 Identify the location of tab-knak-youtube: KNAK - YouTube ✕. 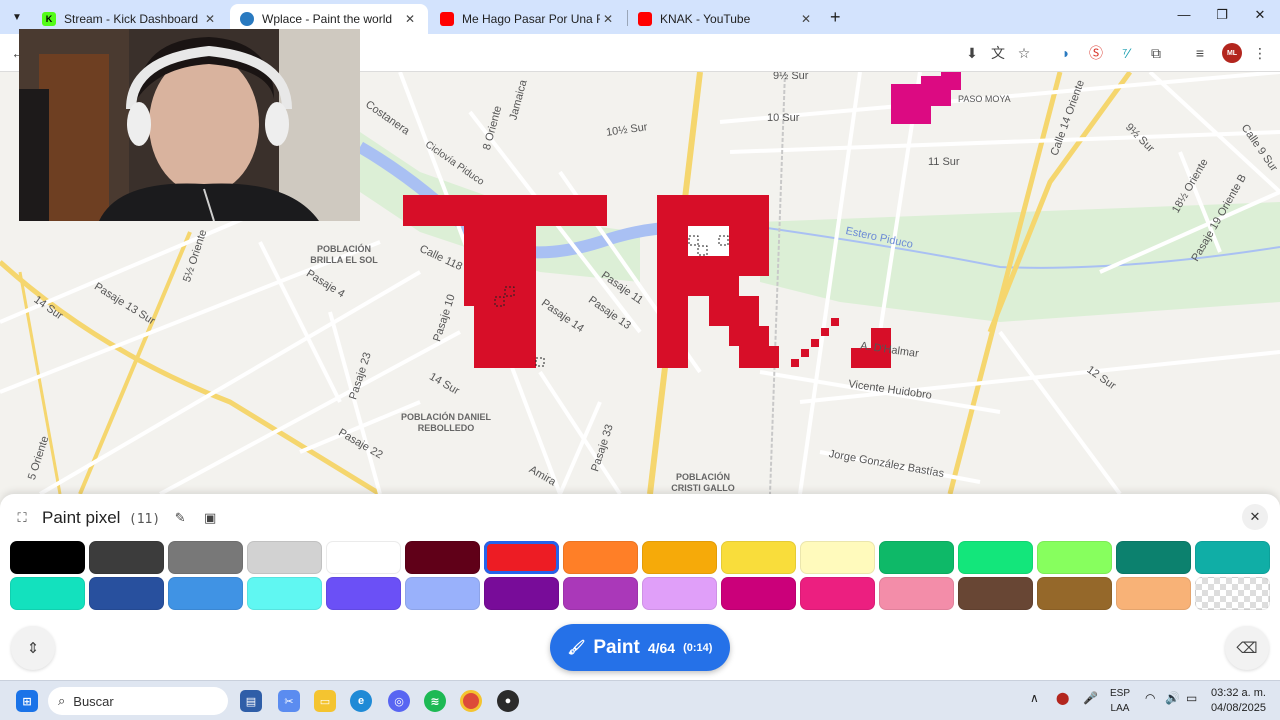
(726, 19).